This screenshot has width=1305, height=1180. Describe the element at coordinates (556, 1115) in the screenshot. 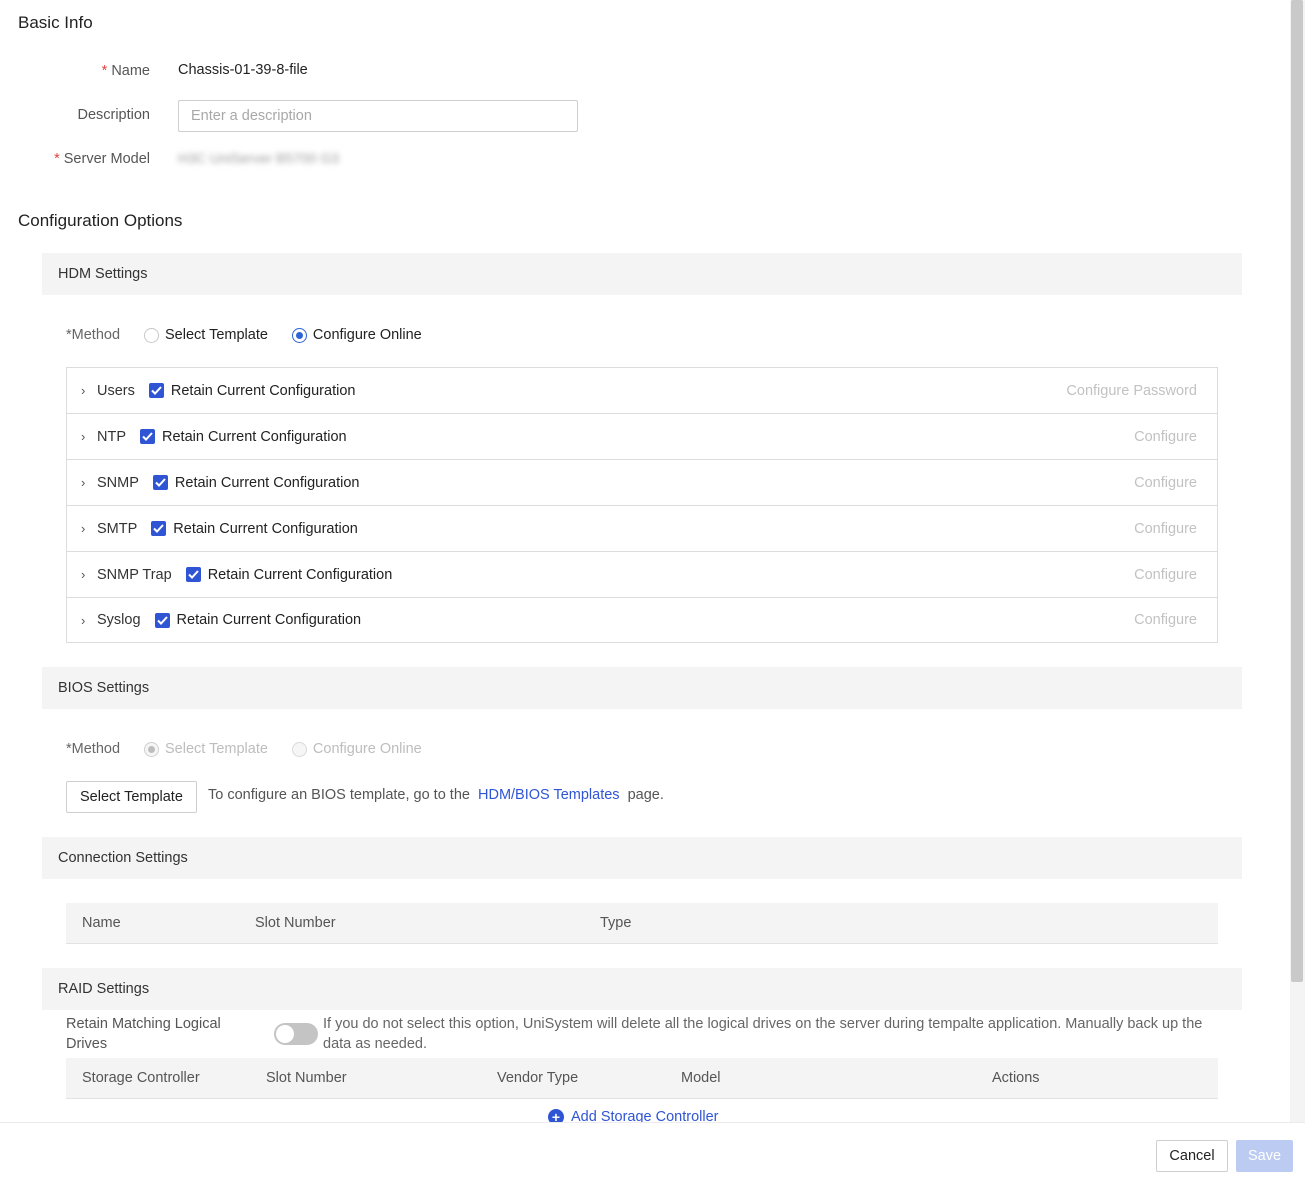

I see `add-circle-icon: +` at that location.